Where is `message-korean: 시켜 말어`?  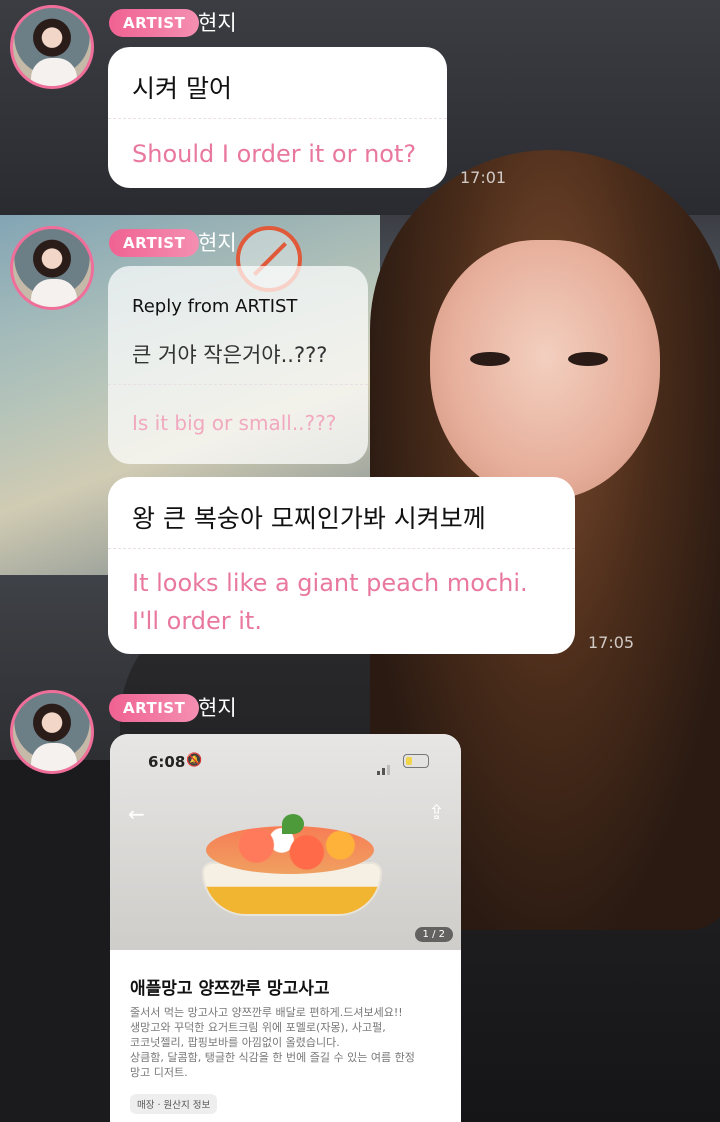
message-korean: 시켜 말어 is located at coordinates (182, 88).